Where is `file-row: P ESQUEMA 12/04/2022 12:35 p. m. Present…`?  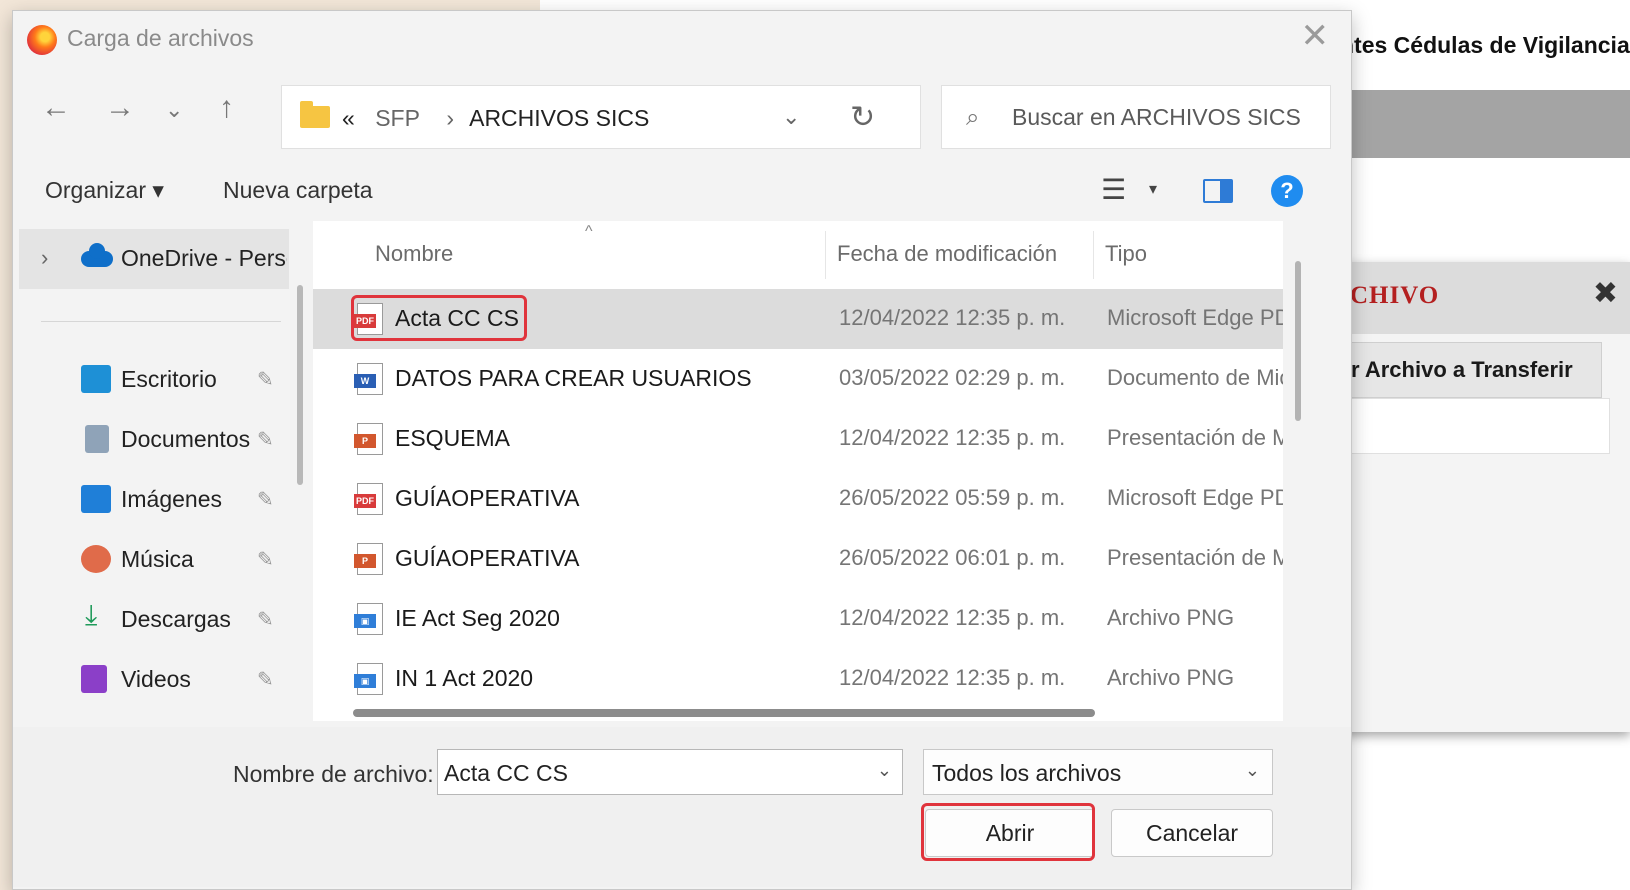 file-row: P ESQUEMA 12/04/2022 12:35 p. m. Present… is located at coordinates (798, 439).